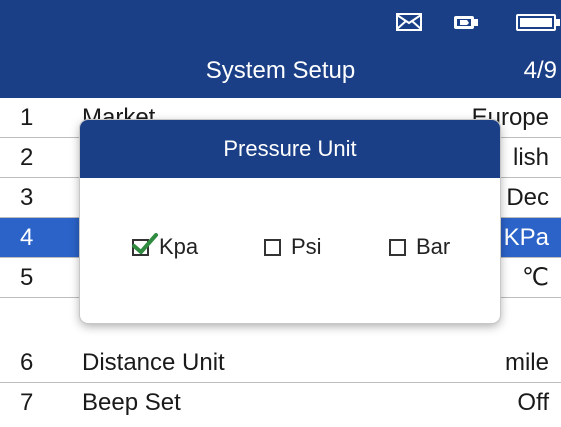 The height and width of the screenshot is (427, 561). Describe the element at coordinates (290, 149) in the screenshot. I see `dialog-title: Pressure Unit` at that location.